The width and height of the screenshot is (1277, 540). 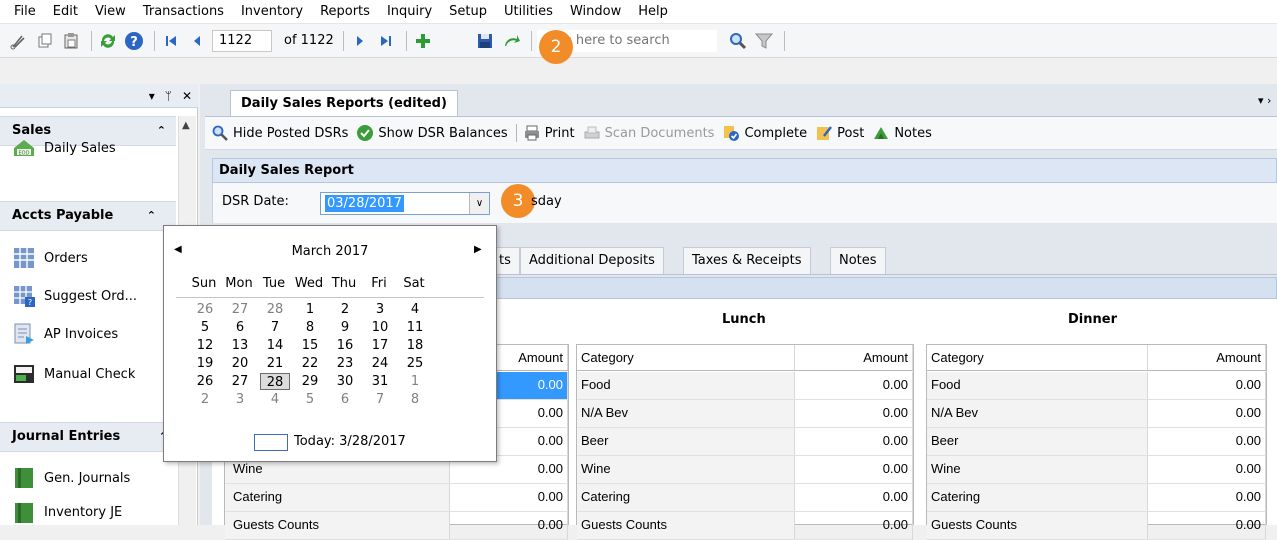 What do you see at coordinates (653, 12) in the screenshot?
I see `menu-help: Help` at bounding box center [653, 12].